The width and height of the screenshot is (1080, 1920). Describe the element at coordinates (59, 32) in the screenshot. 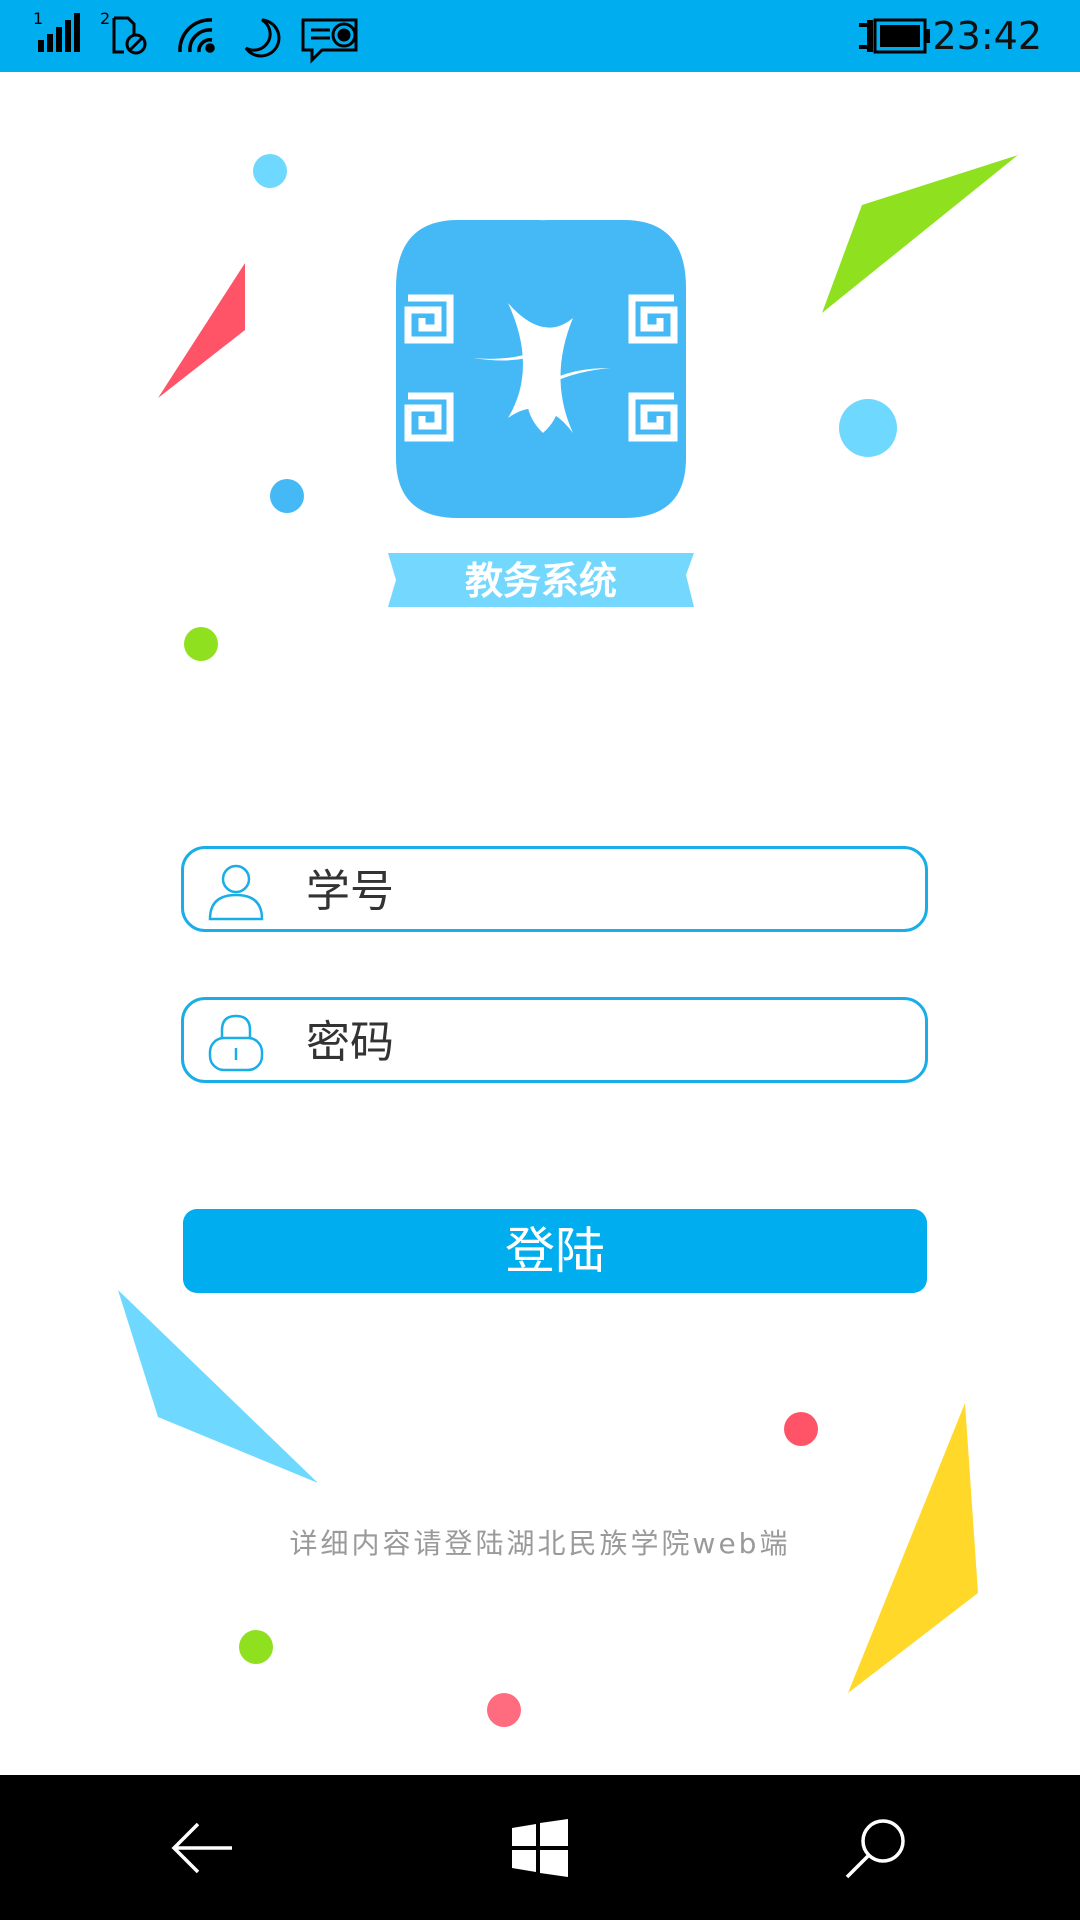

I see `signal-icon` at that location.